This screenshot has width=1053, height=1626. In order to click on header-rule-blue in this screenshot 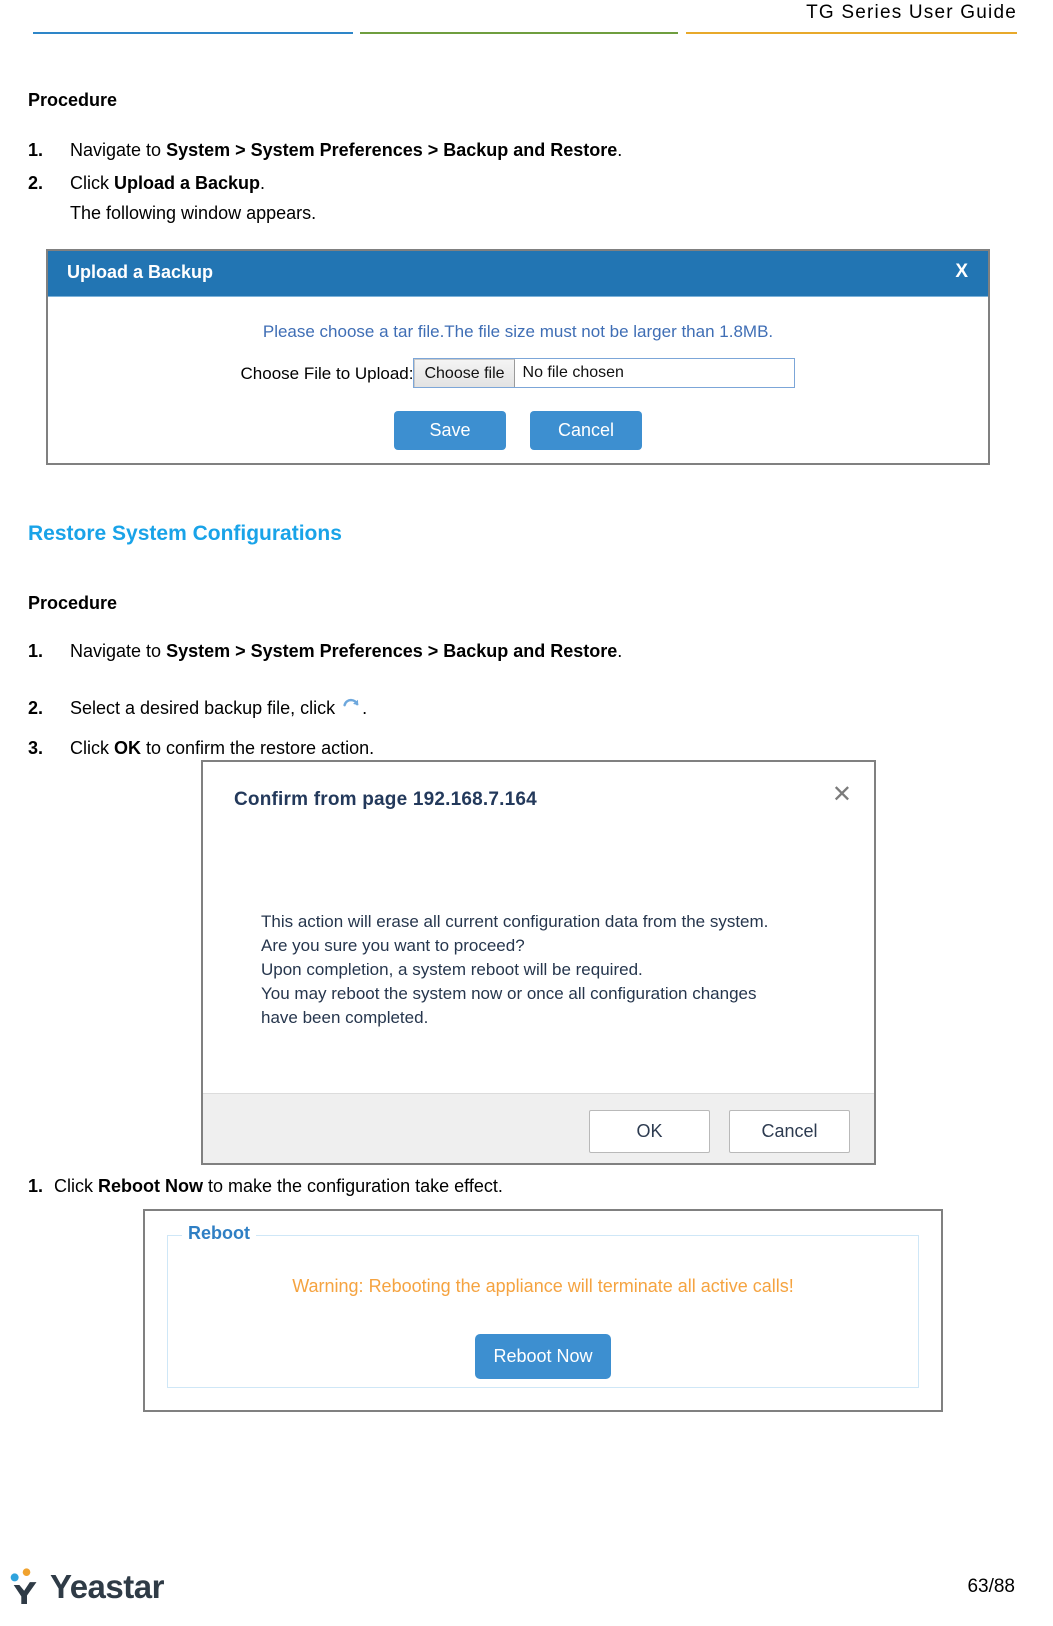, I will do `click(193, 33)`.